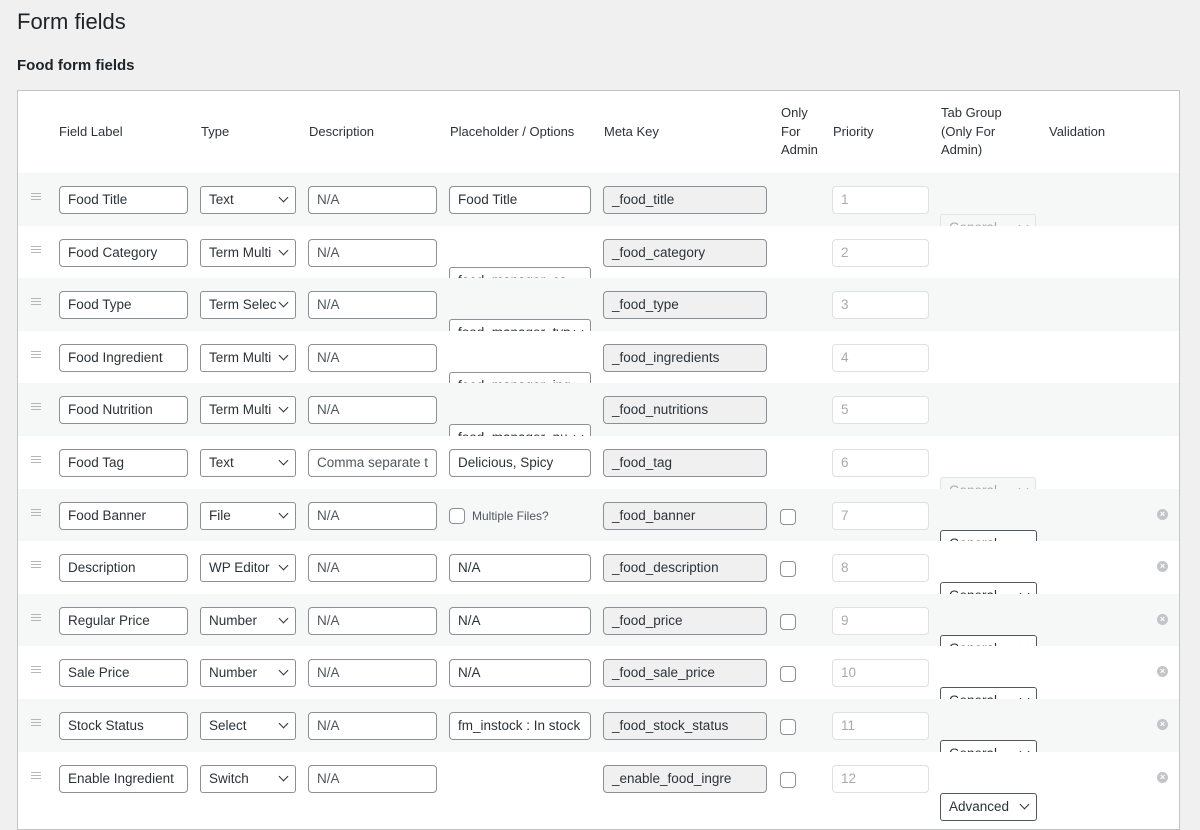 This screenshot has width=1200, height=830. What do you see at coordinates (685, 200) in the screenshot?
I see `meta-key-input: _food_title` at bounding box center [685, 200].